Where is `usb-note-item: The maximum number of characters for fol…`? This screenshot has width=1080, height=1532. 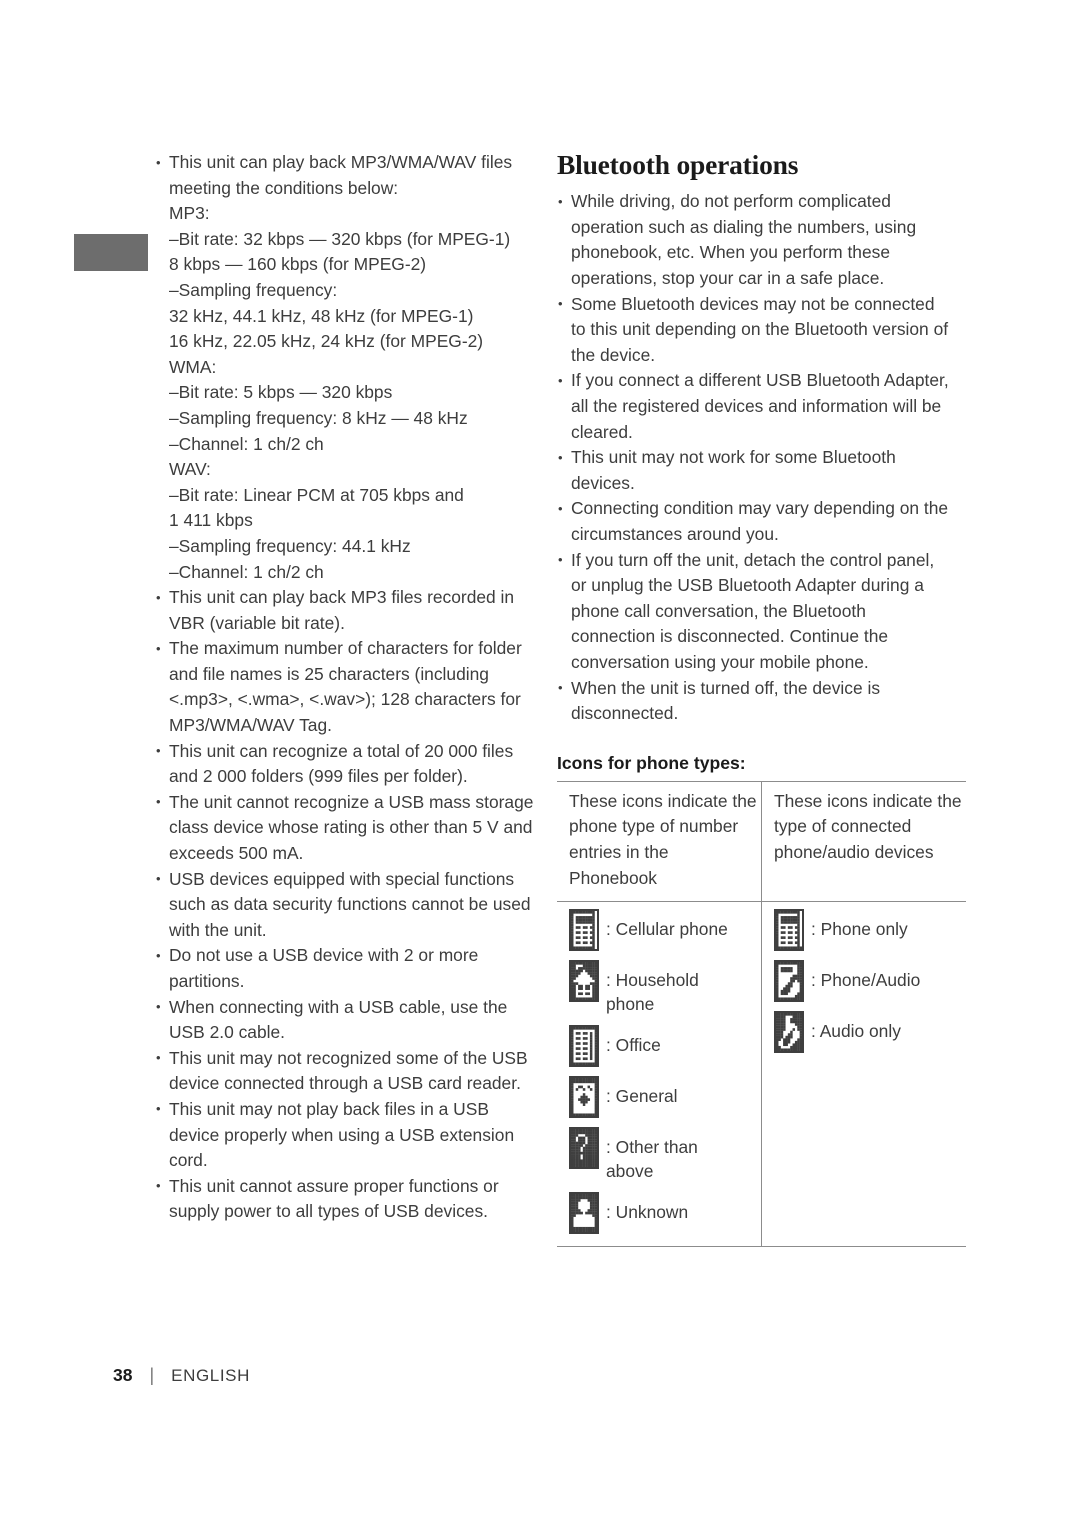
usb-note-item: The maximum number of characters for fol… is located at coordinates (345, 687).